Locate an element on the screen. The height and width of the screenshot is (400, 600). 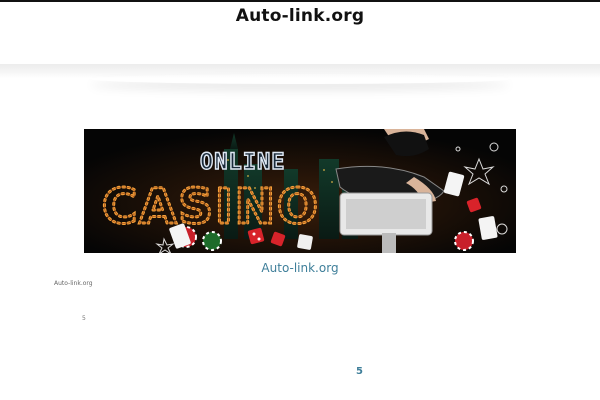
banner-caption-link: Auto-link.org is located at coordinates (300, 268).